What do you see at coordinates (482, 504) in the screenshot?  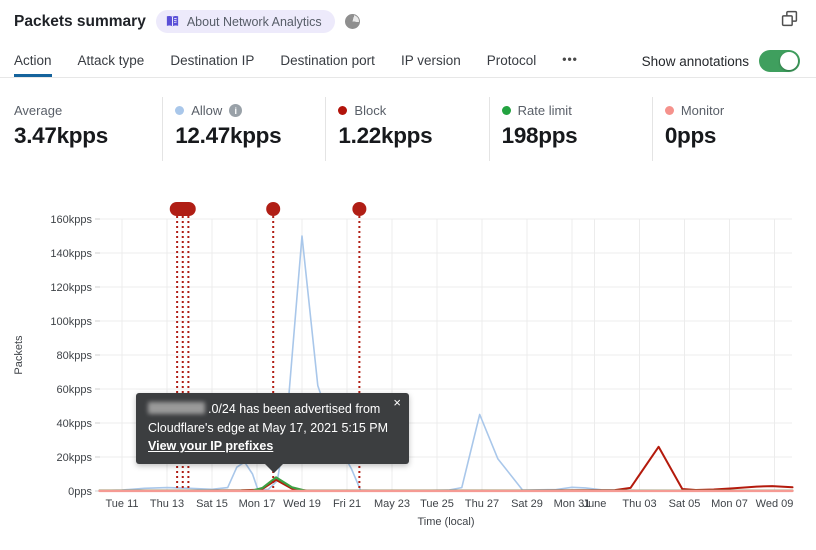 I see `svg-text: Thu 27` at bounding box center [482, 504].